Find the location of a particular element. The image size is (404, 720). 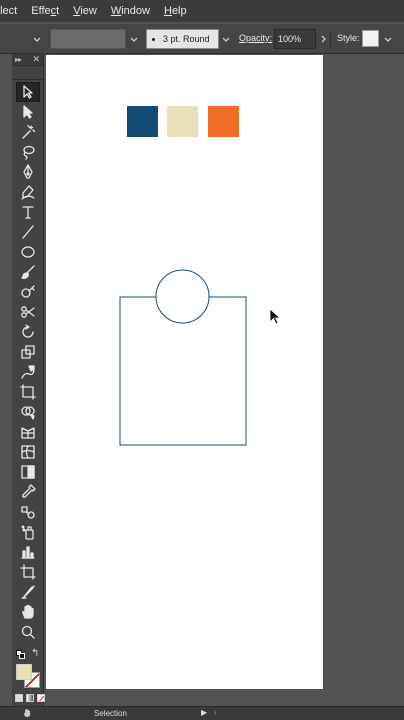

status-menu-arrow-icon: ▶ is located at coordinates (204, 712).